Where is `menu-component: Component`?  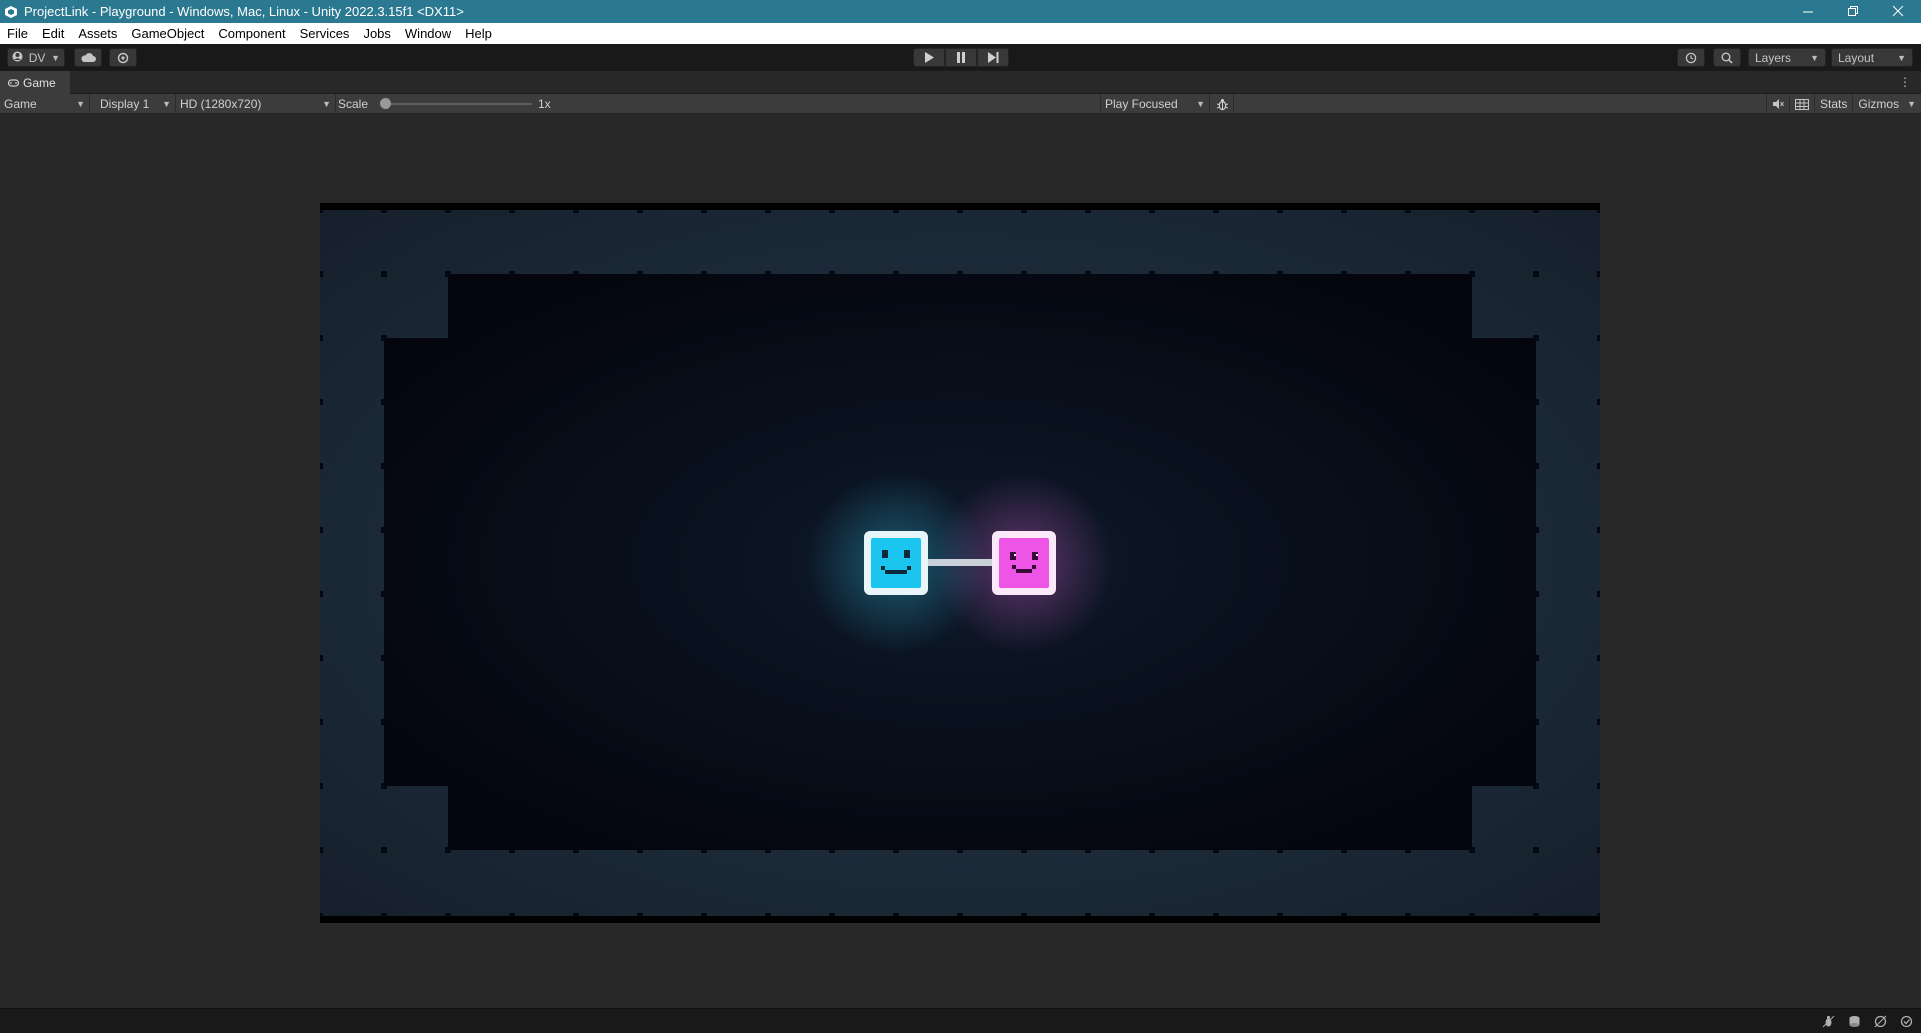
menu-component: Component is located at coordinates (251, 33).